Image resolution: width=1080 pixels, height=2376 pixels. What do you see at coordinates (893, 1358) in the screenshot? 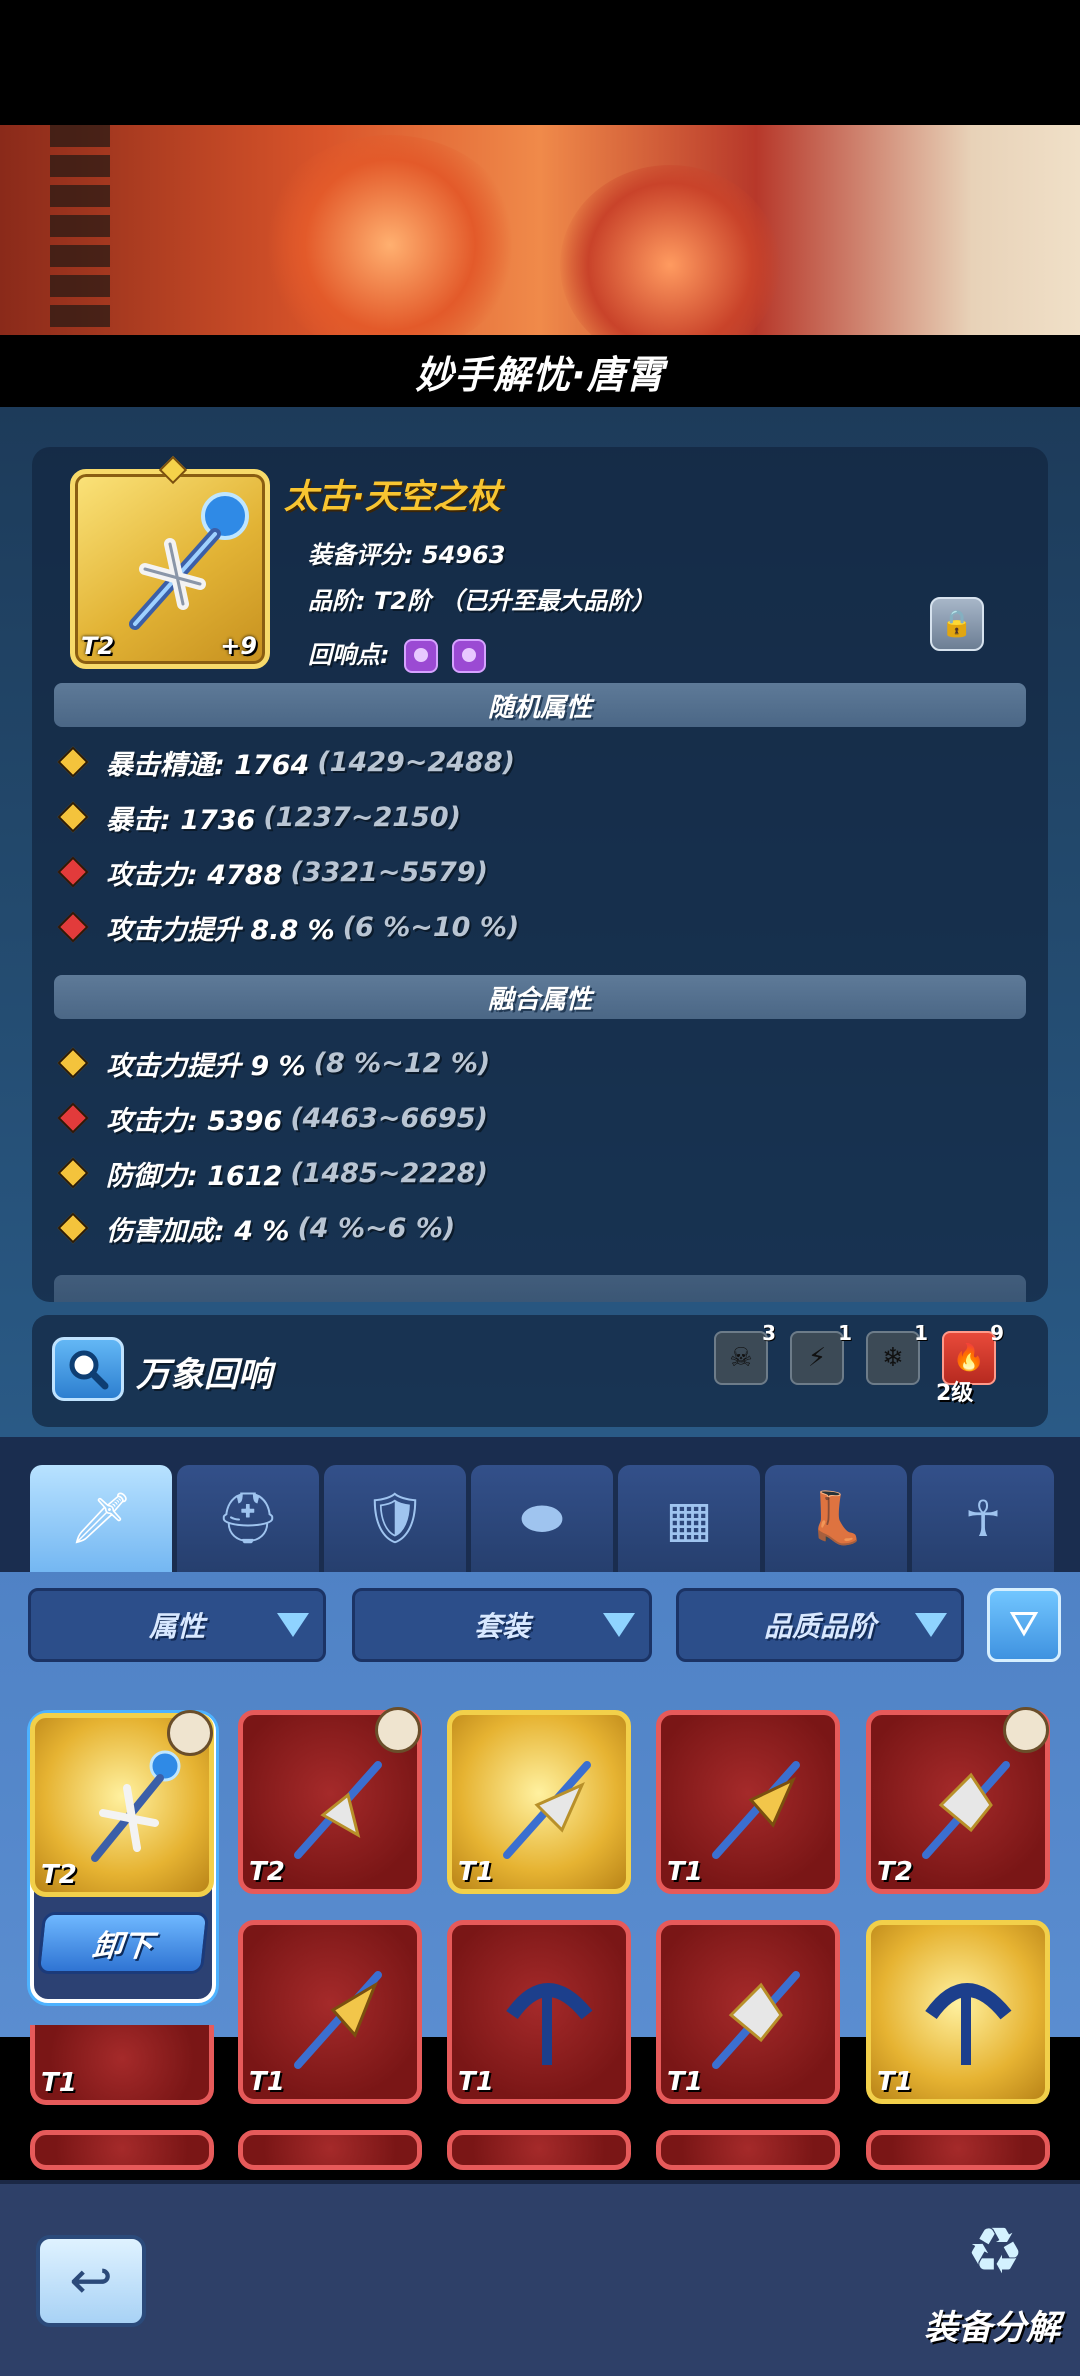
I see `snowflake-icon: ❄` at bounding box center [893, 1358].